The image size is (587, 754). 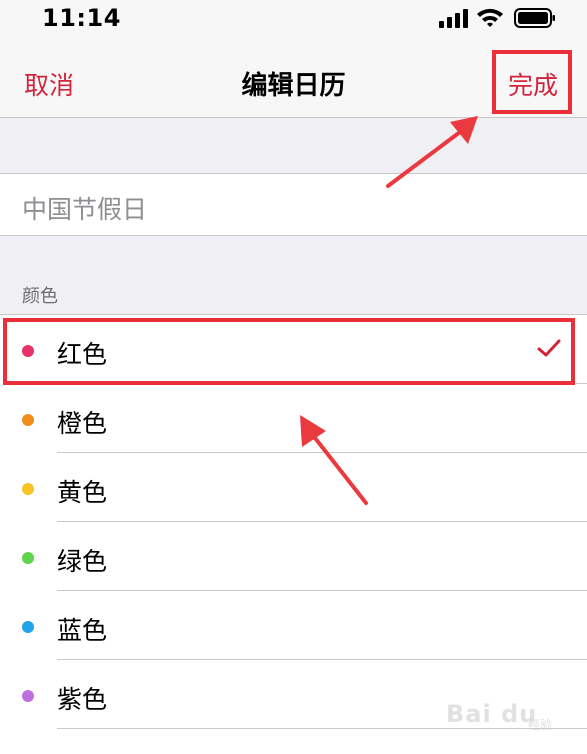 I want to click on color-option-label: 黄色, so click(x=82, y=492).